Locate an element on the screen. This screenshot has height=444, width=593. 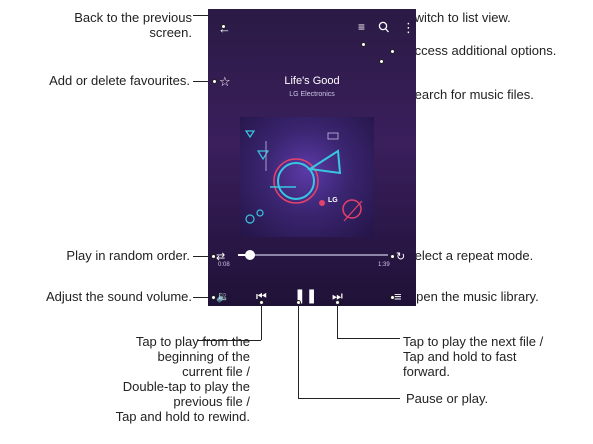
dot-random is located at coordinates (213, 256).